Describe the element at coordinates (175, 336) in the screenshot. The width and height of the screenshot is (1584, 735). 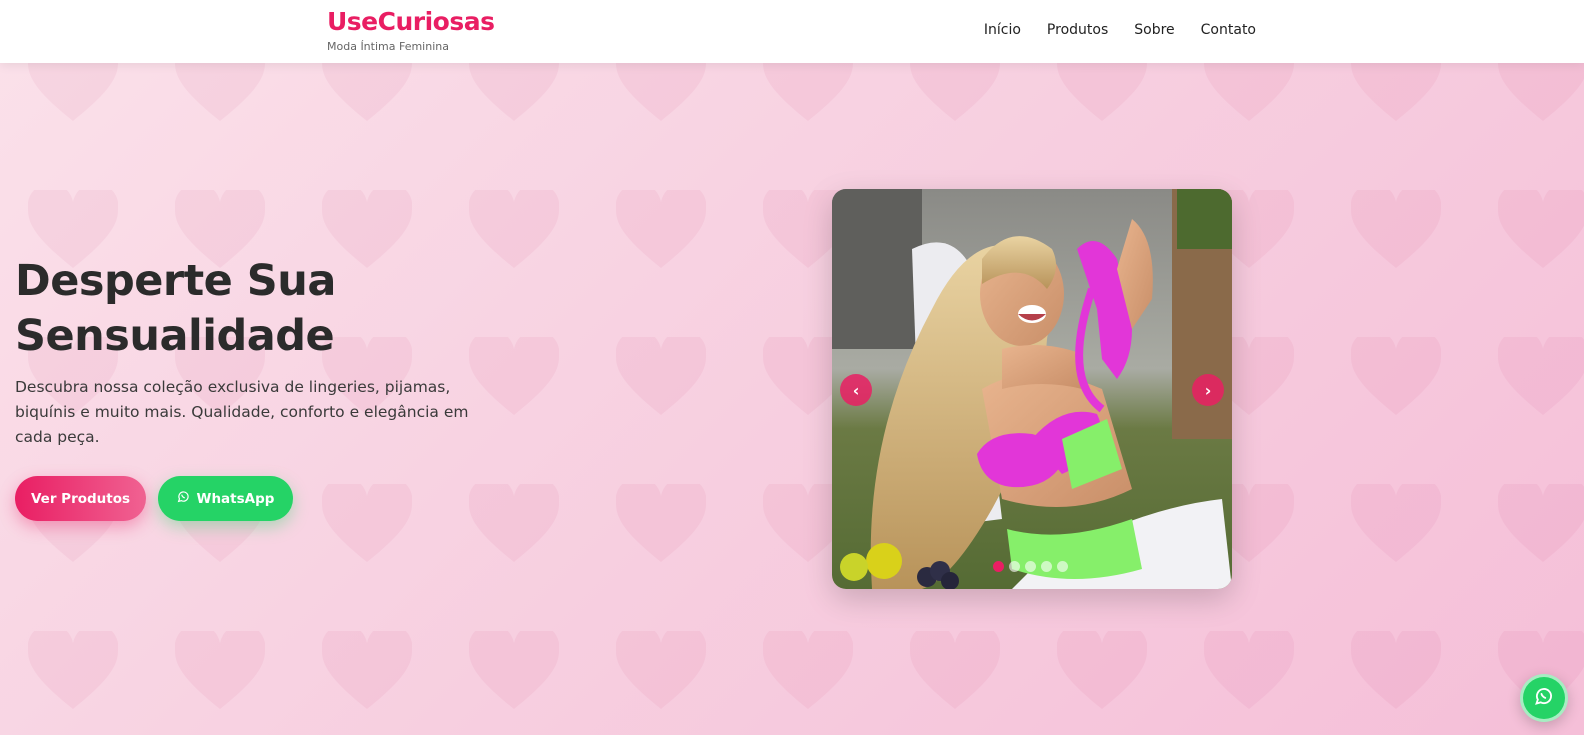
I see `hero-title-line-2: Sensualidade` at that location.